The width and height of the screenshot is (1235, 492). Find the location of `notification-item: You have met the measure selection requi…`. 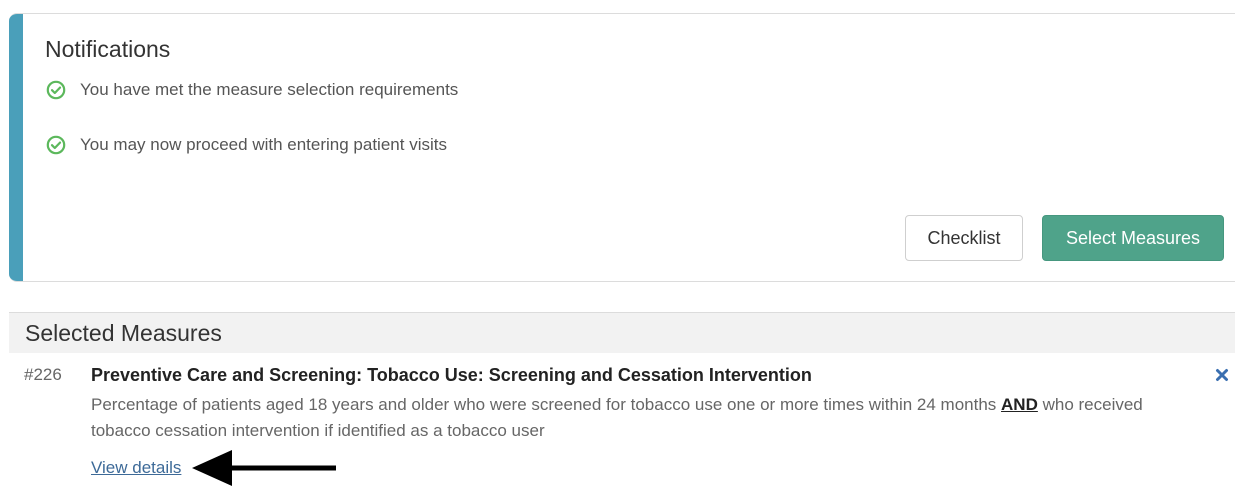

notification-item: You have met the measure selection requi… is located at coordinates (252, 90).